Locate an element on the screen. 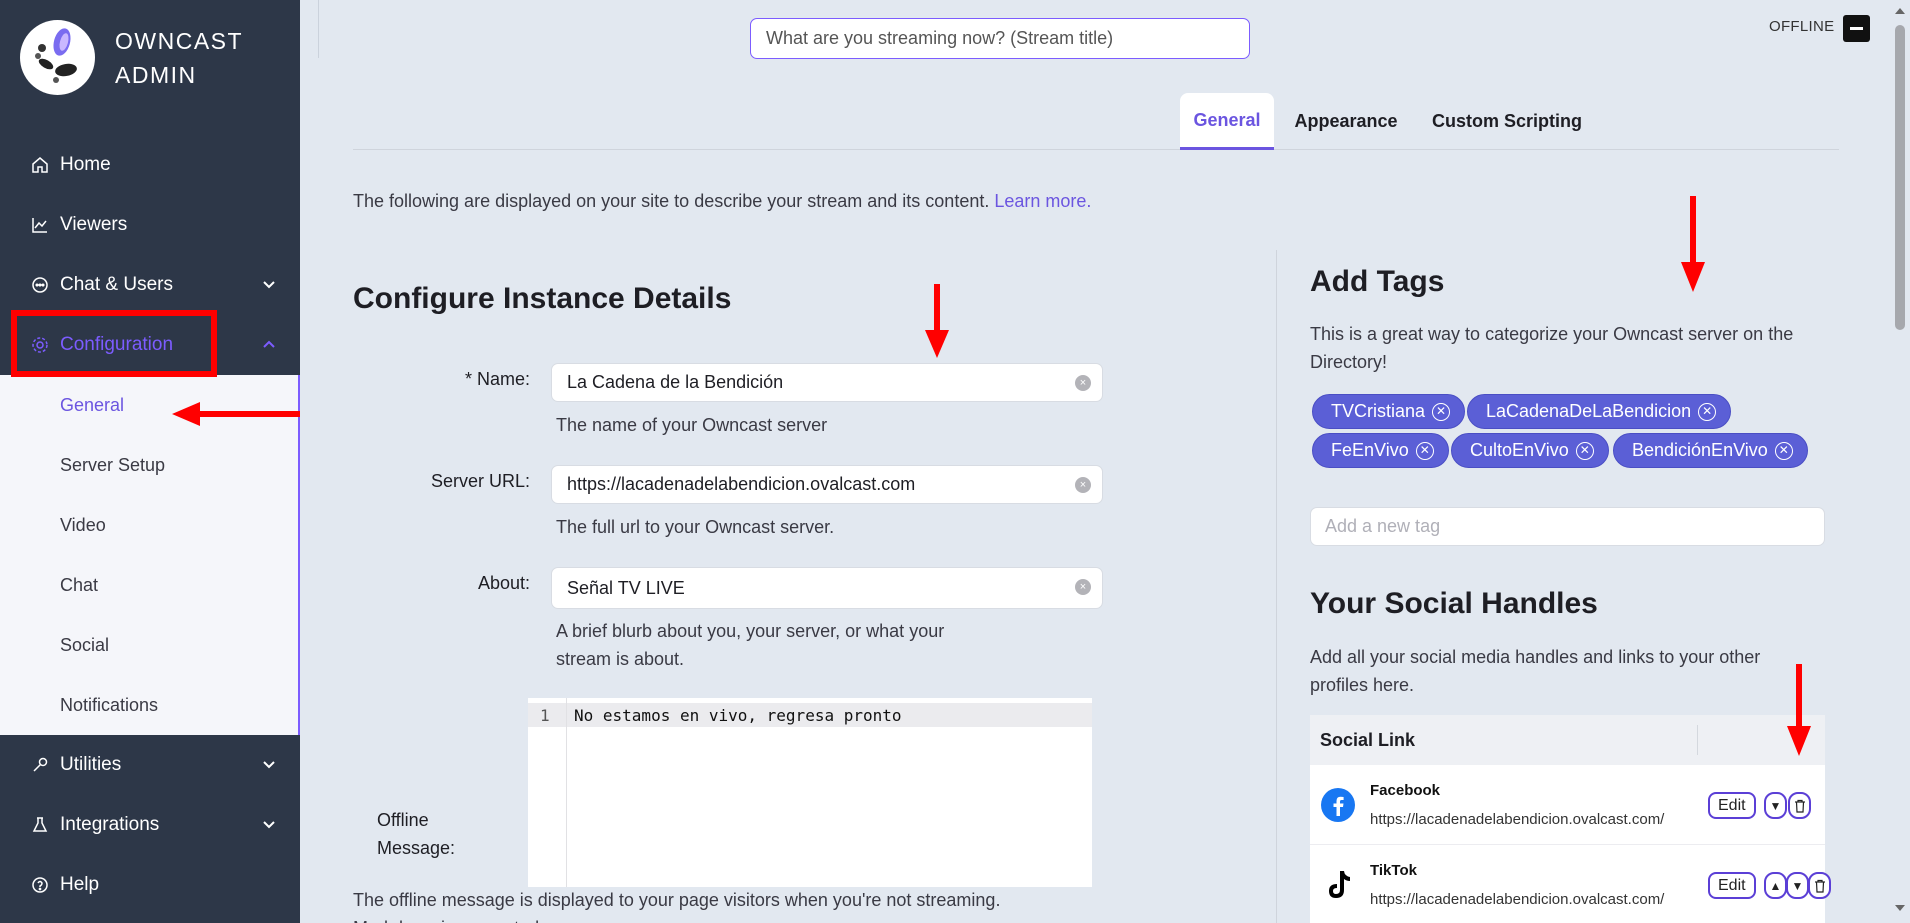 This screenshot has height=923, width=1910. offline-message-editor: 1 No estamos en vivo, regresa pronto is located at coordinates (810, 792).